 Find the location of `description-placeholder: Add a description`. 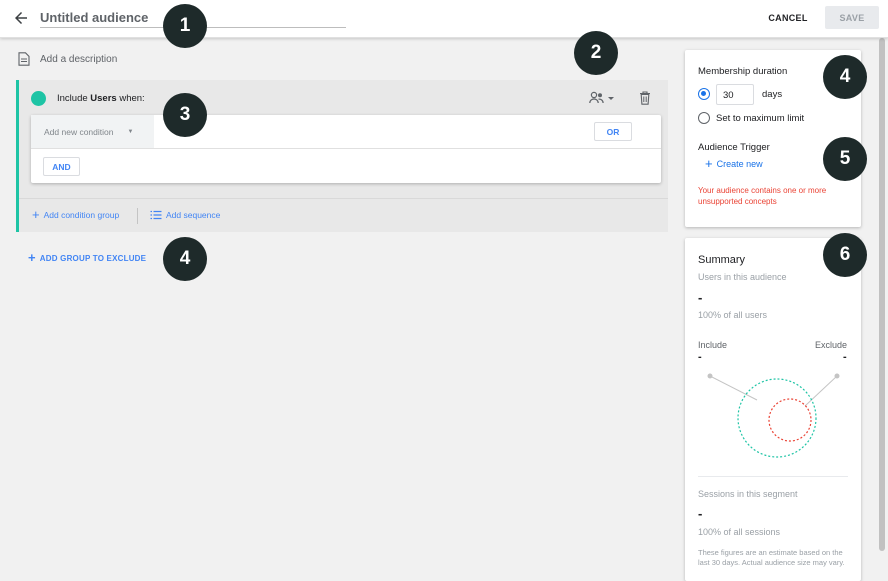

description-placeholder: Add a description is located at coordinates (79, 59).